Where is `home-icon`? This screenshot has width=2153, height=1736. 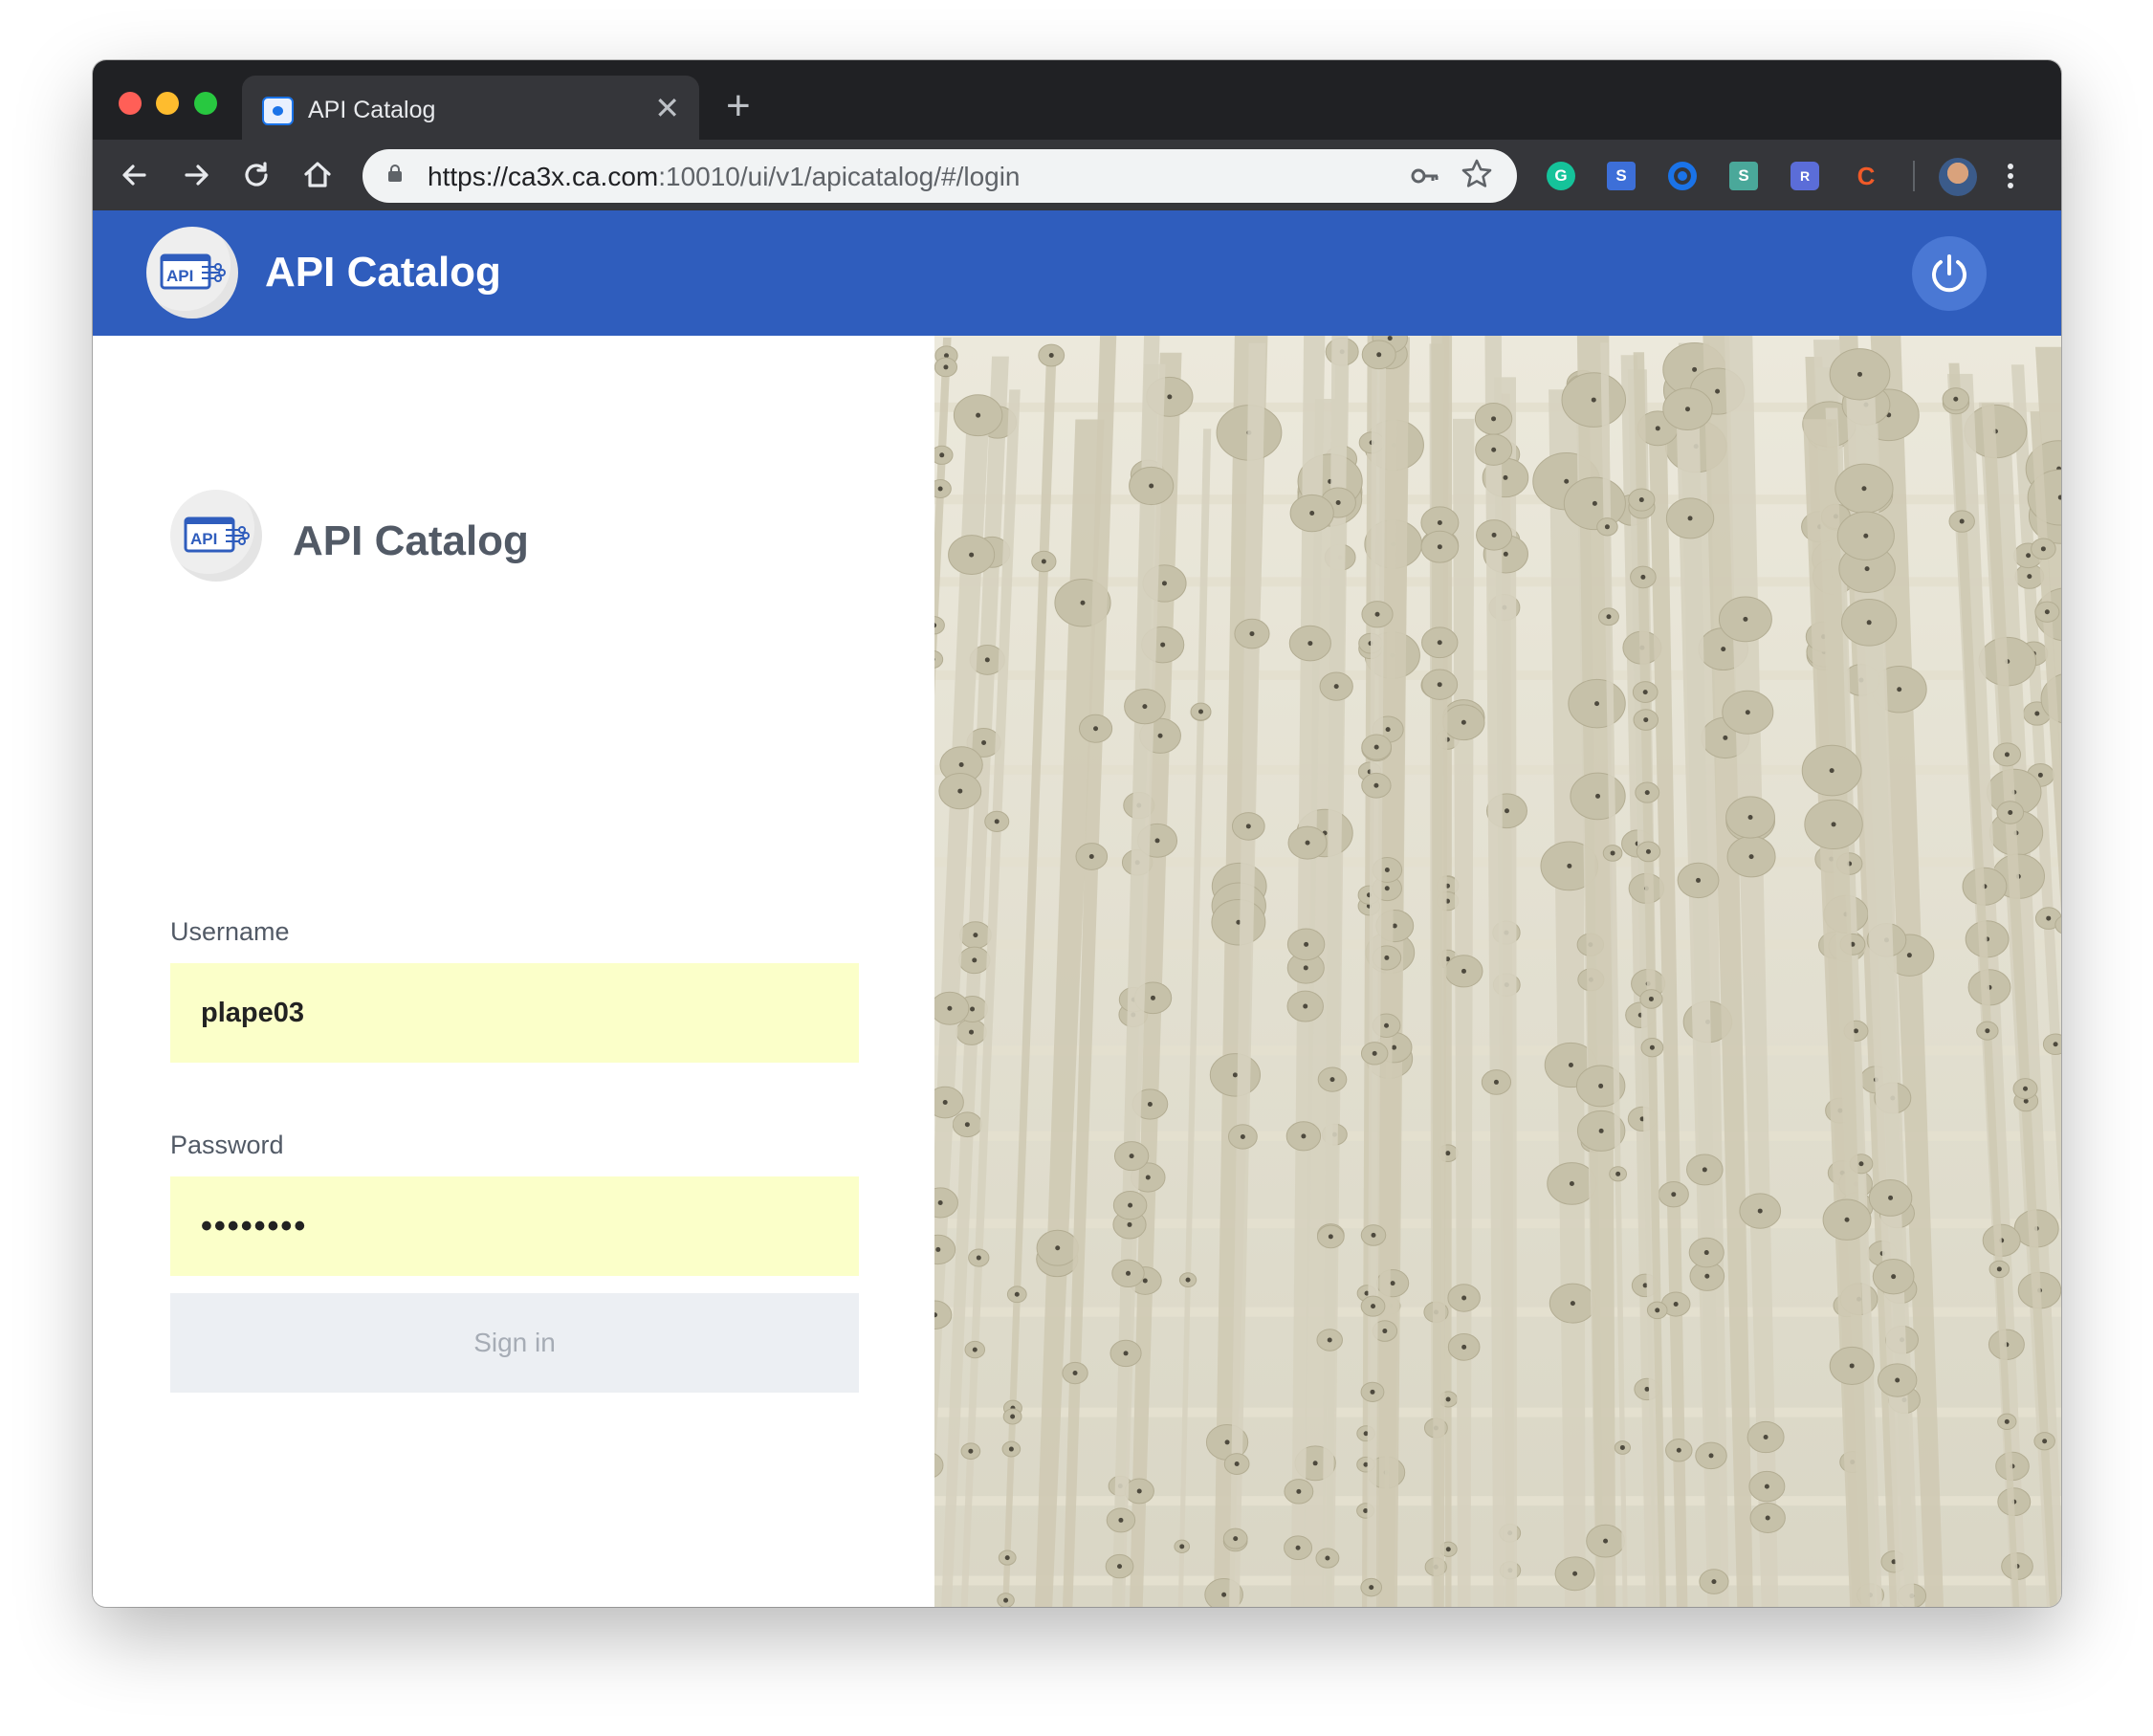
home-icon is located at coordinates (317, 175).